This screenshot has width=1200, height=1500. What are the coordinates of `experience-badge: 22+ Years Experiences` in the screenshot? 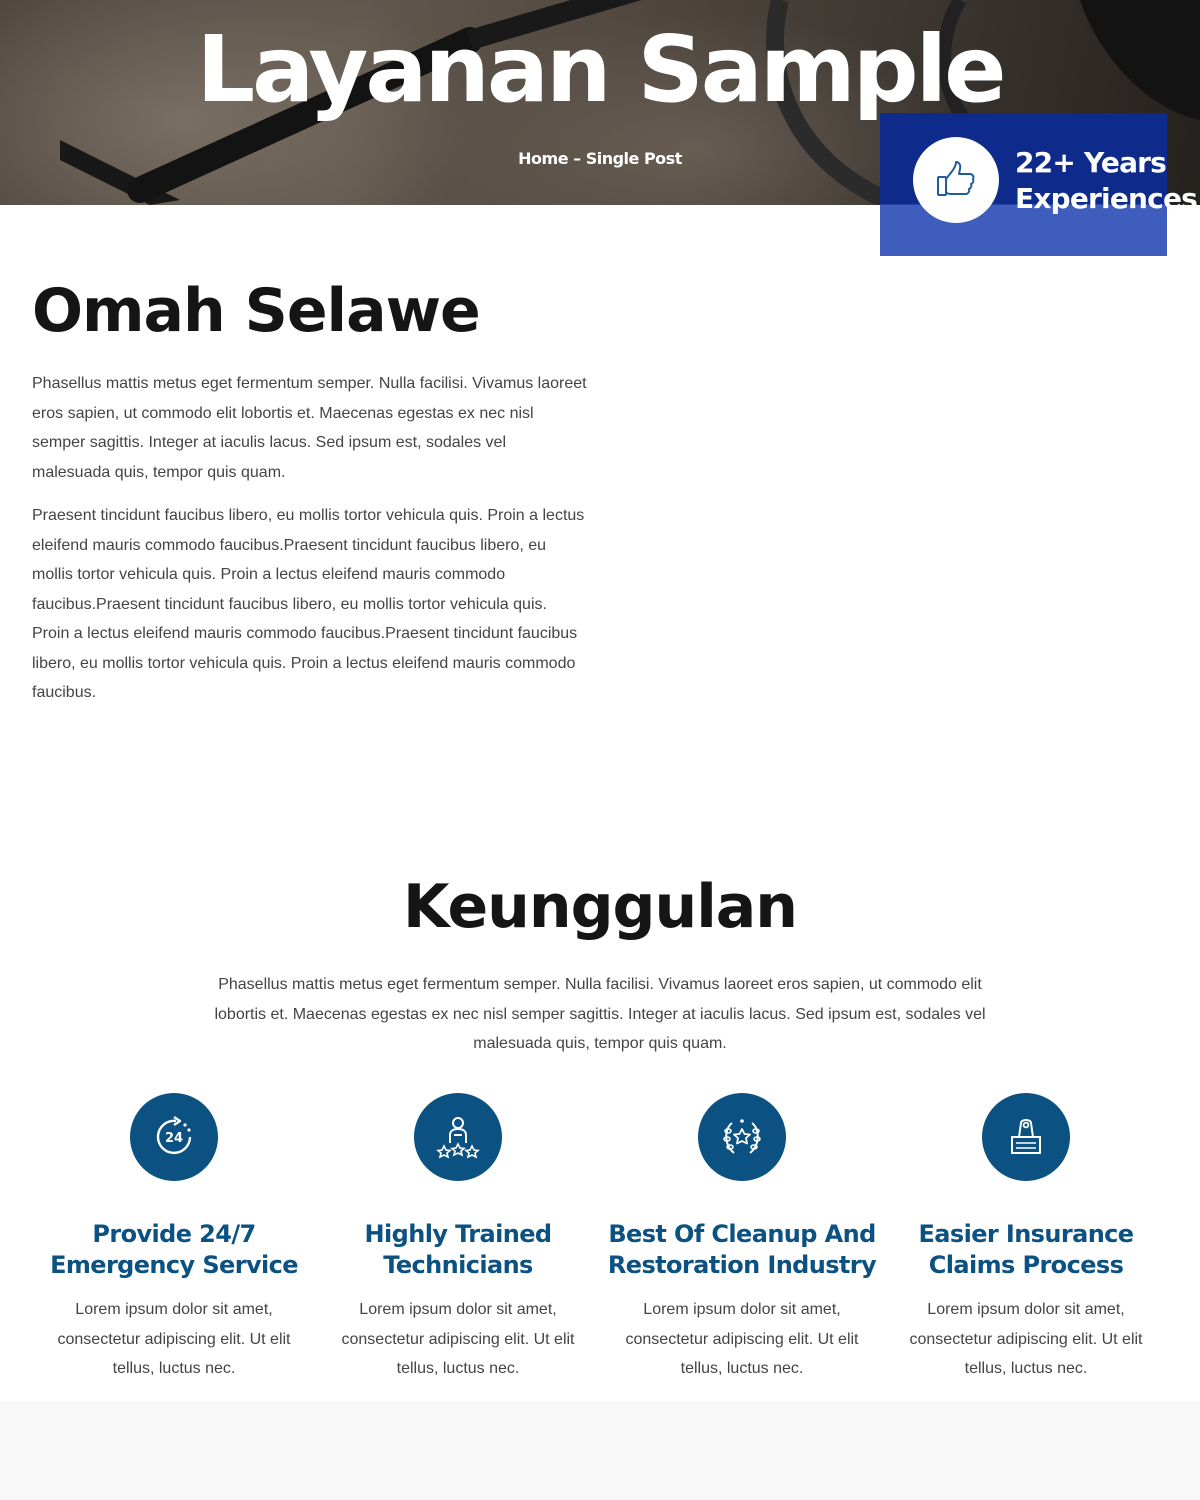 It's located at (1039, 184).